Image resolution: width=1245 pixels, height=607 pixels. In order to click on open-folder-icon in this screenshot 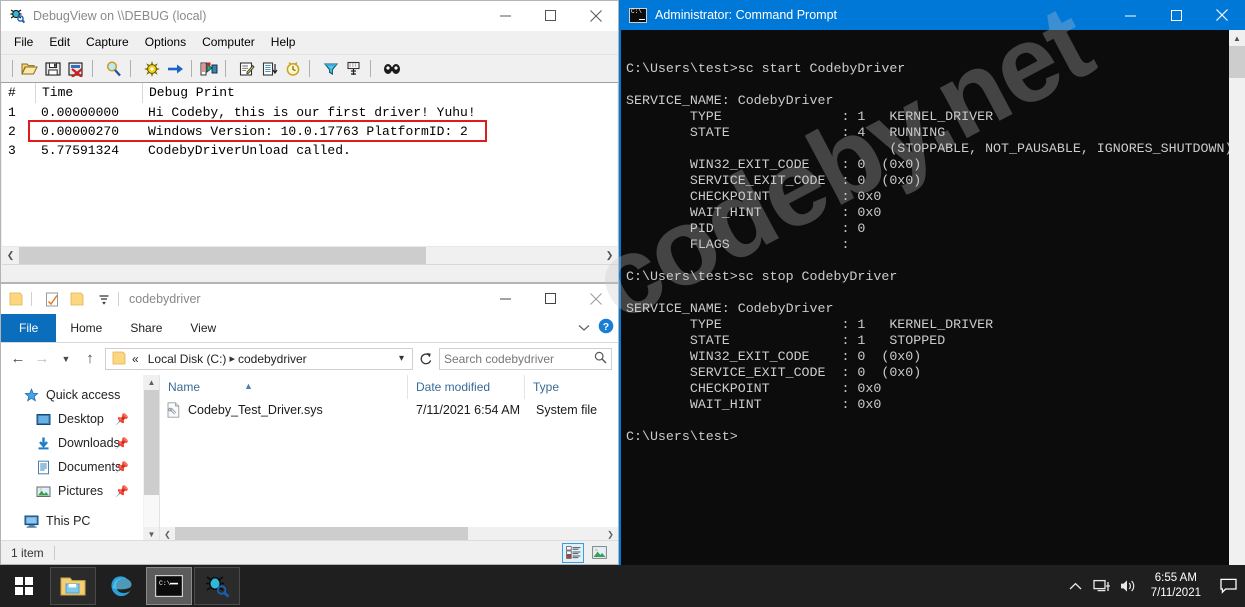, I will do `click(29, 68)`.